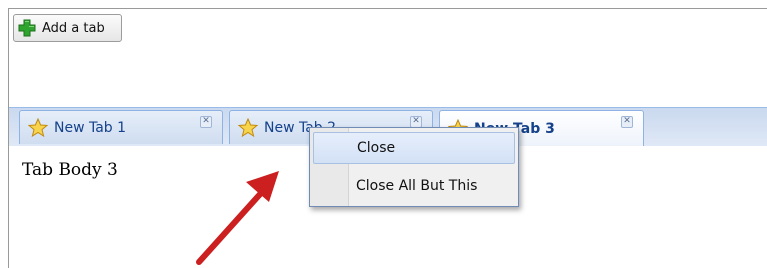 The height and width of the screenshot is (268, 767). What do you see at coordinates (414, 148) in the screenshot?
I see `menu-item-close: Close` at bounding box center [414, 148].